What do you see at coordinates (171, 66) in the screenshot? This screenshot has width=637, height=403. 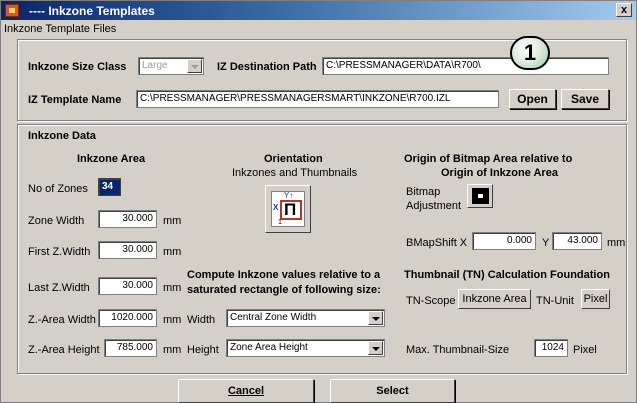 I see `size-class-select: Large` at bounding box center [171, 66].